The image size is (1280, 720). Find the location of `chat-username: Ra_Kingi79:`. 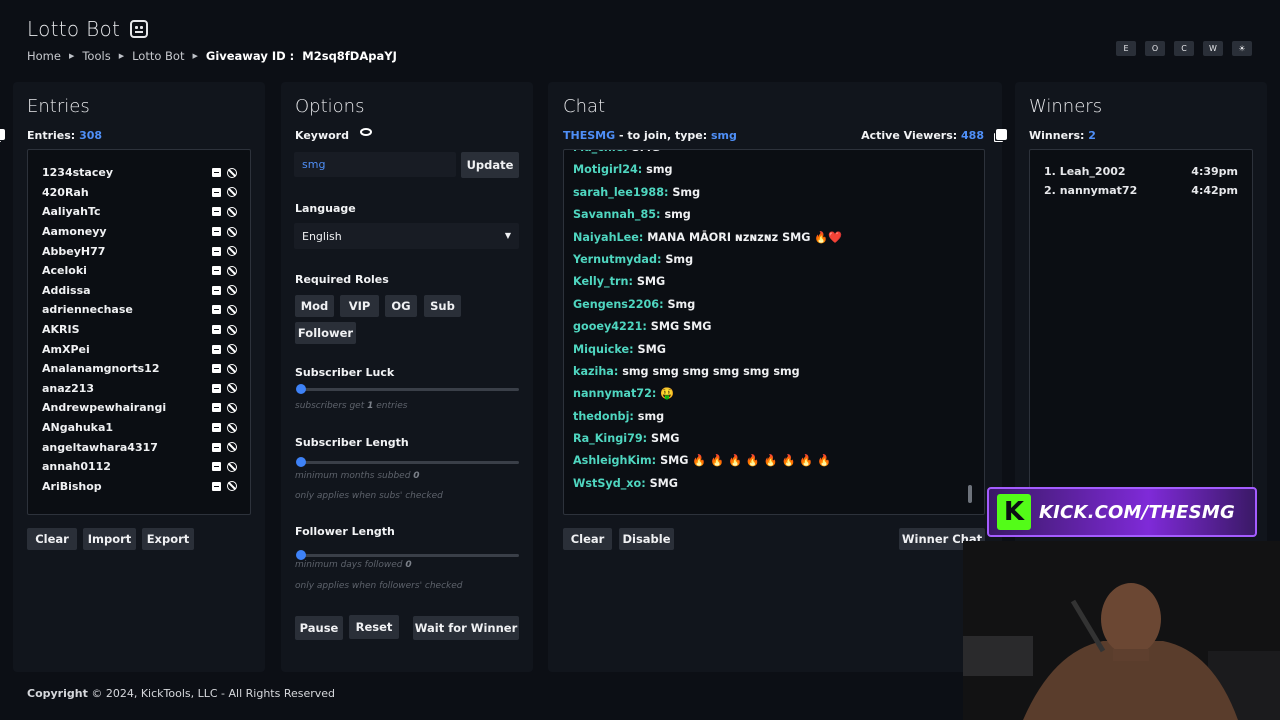

chat-username: Ra_Kingi79: is located at coordinates (610, 438).